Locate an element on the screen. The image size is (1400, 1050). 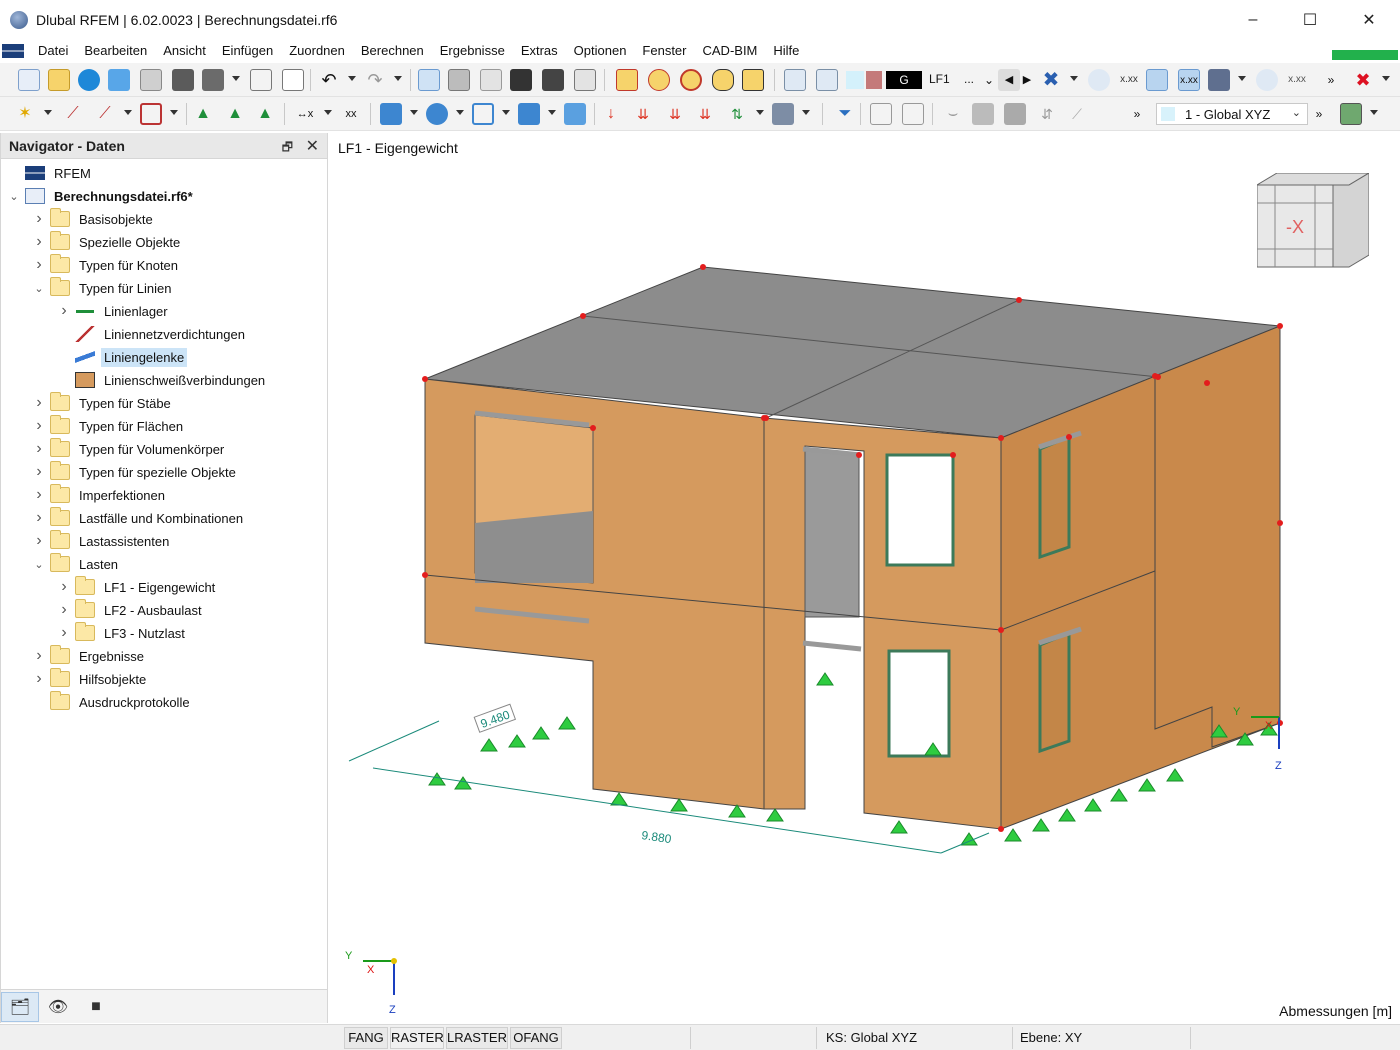
load-wizard-icon is located at coordinates (437, 114).